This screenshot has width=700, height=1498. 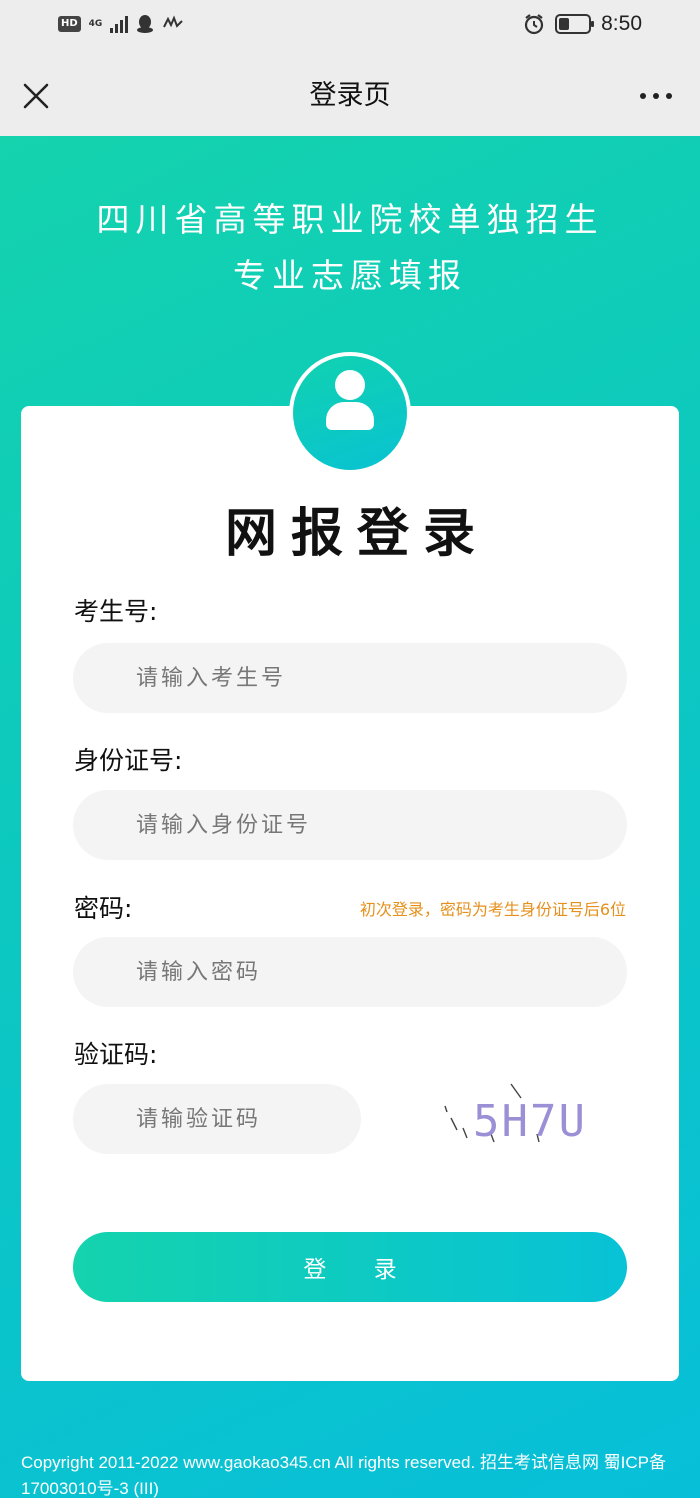 I want to click on status-bar: HD 4G 8:50, so click(x=350, y=28).